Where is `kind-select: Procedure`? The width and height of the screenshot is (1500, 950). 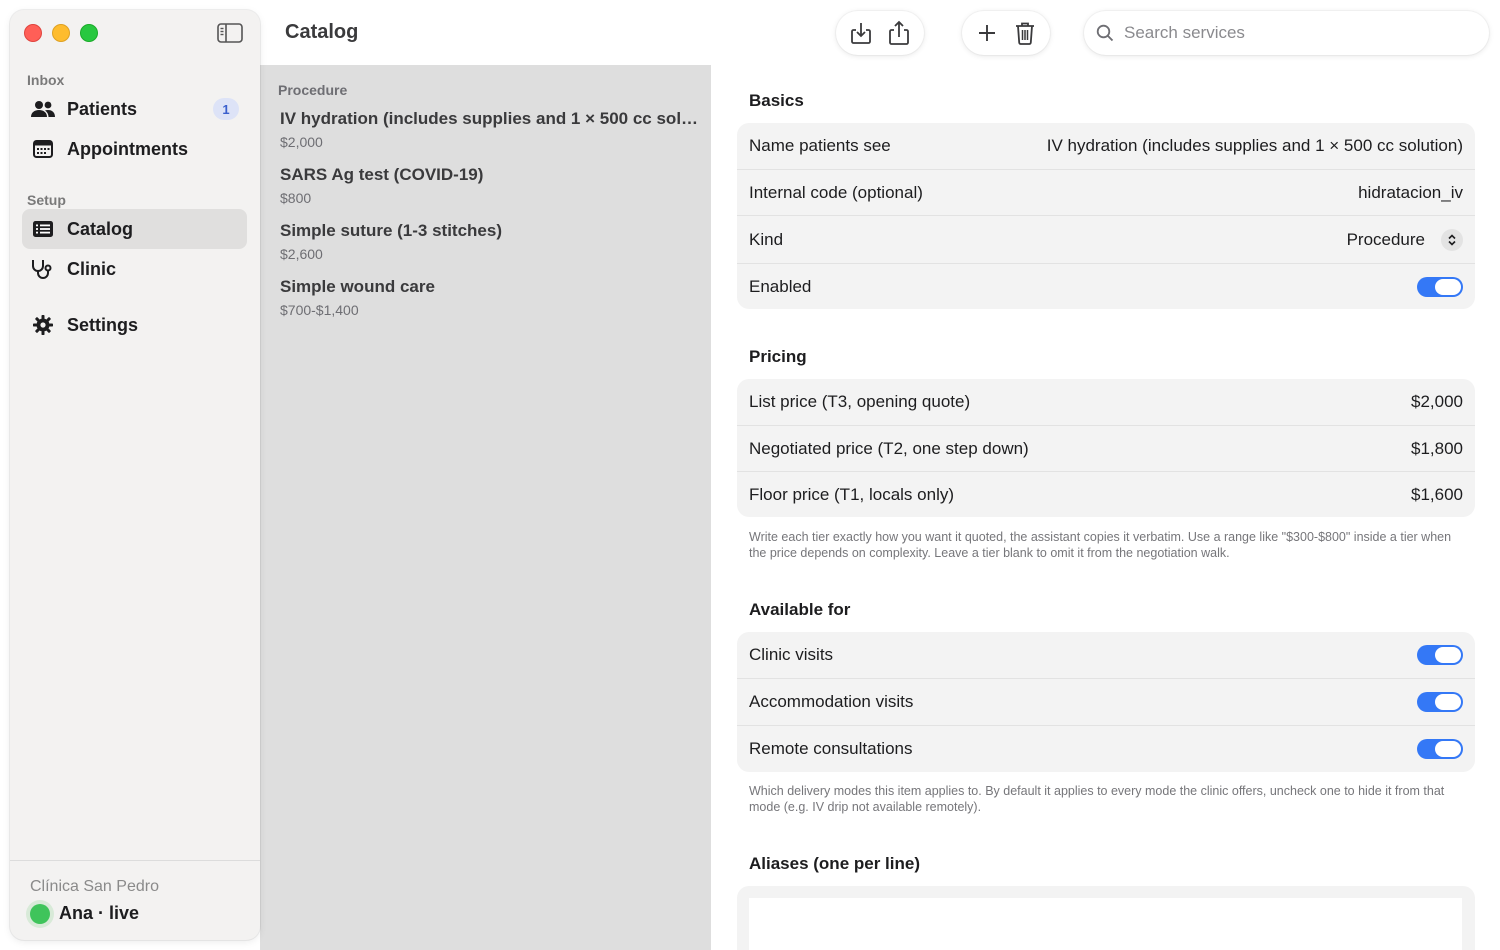
kind-select: Procedure is located at coordinates (1404, 239).